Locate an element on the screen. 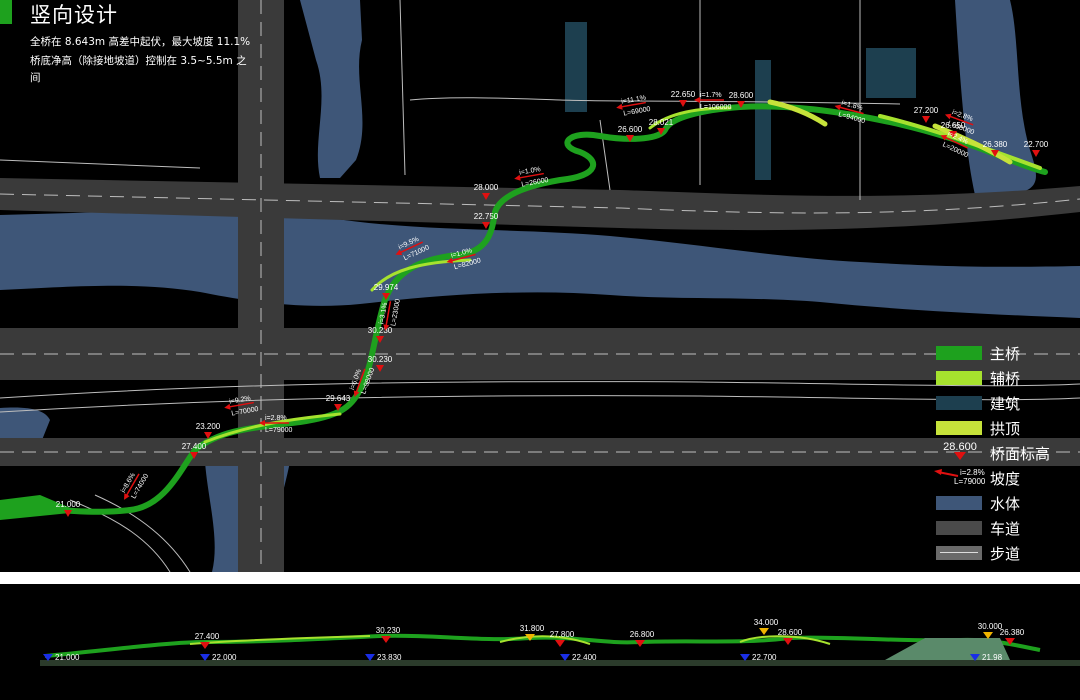 The width and height of the screenshot is (1080, 700). legend-aux-bridge: 辅桥 is located at coordinates (1004, 379).